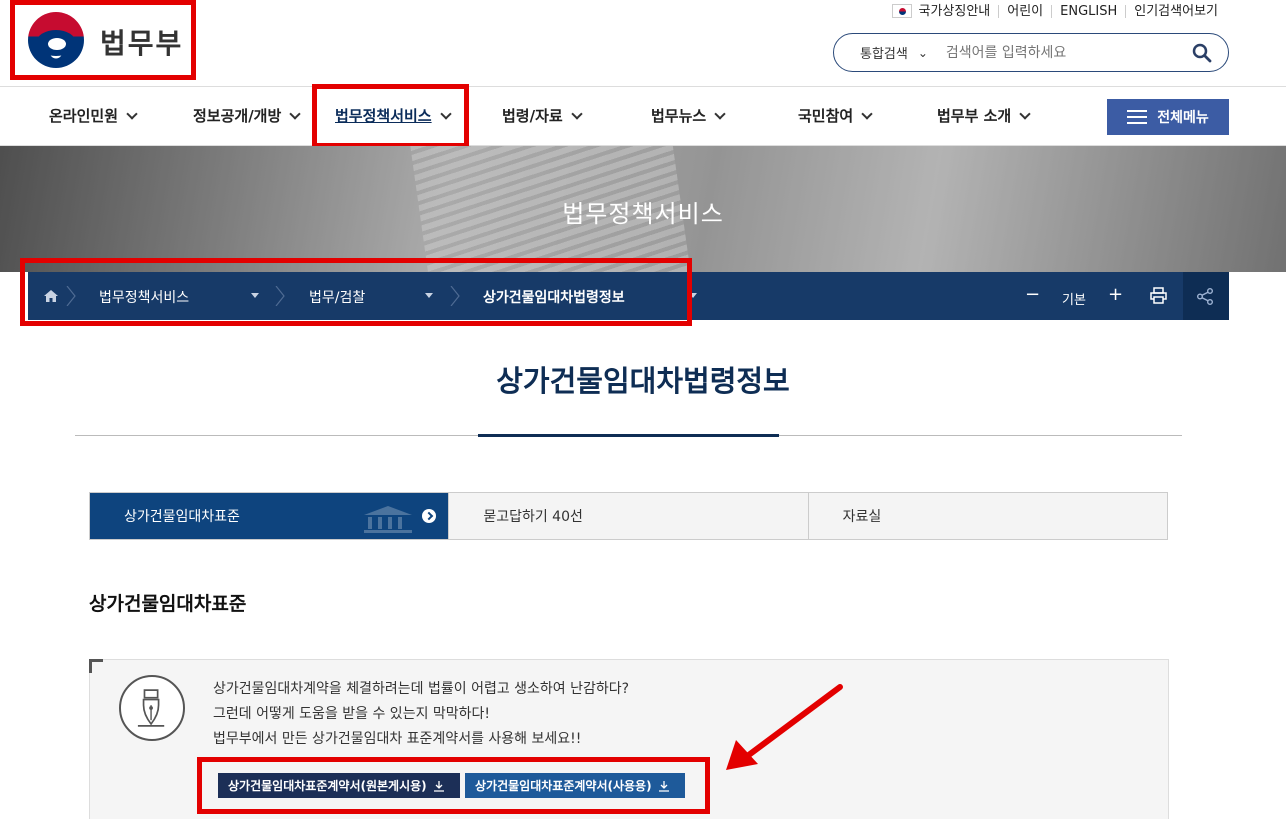  Describe the element at coordinates (1168, 117) in the screenshot. I see `all-menu-button: 전체메뉴` at that location.